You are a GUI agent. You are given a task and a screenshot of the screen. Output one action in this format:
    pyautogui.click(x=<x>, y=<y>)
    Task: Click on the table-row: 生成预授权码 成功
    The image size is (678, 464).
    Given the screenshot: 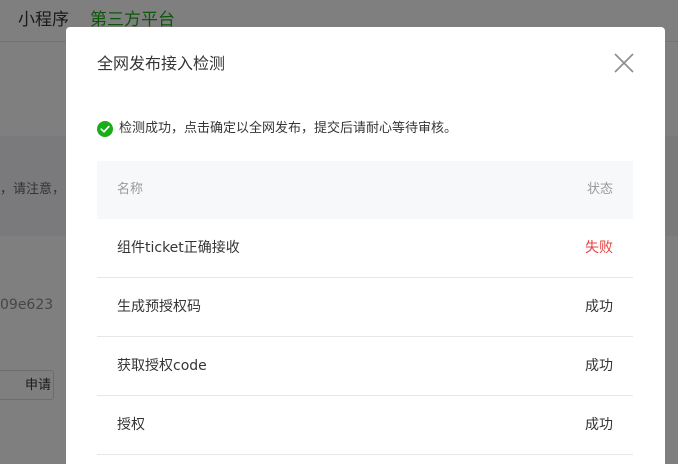 What is the action you would take?
    pyautogui.click(x=365, y=307)
    